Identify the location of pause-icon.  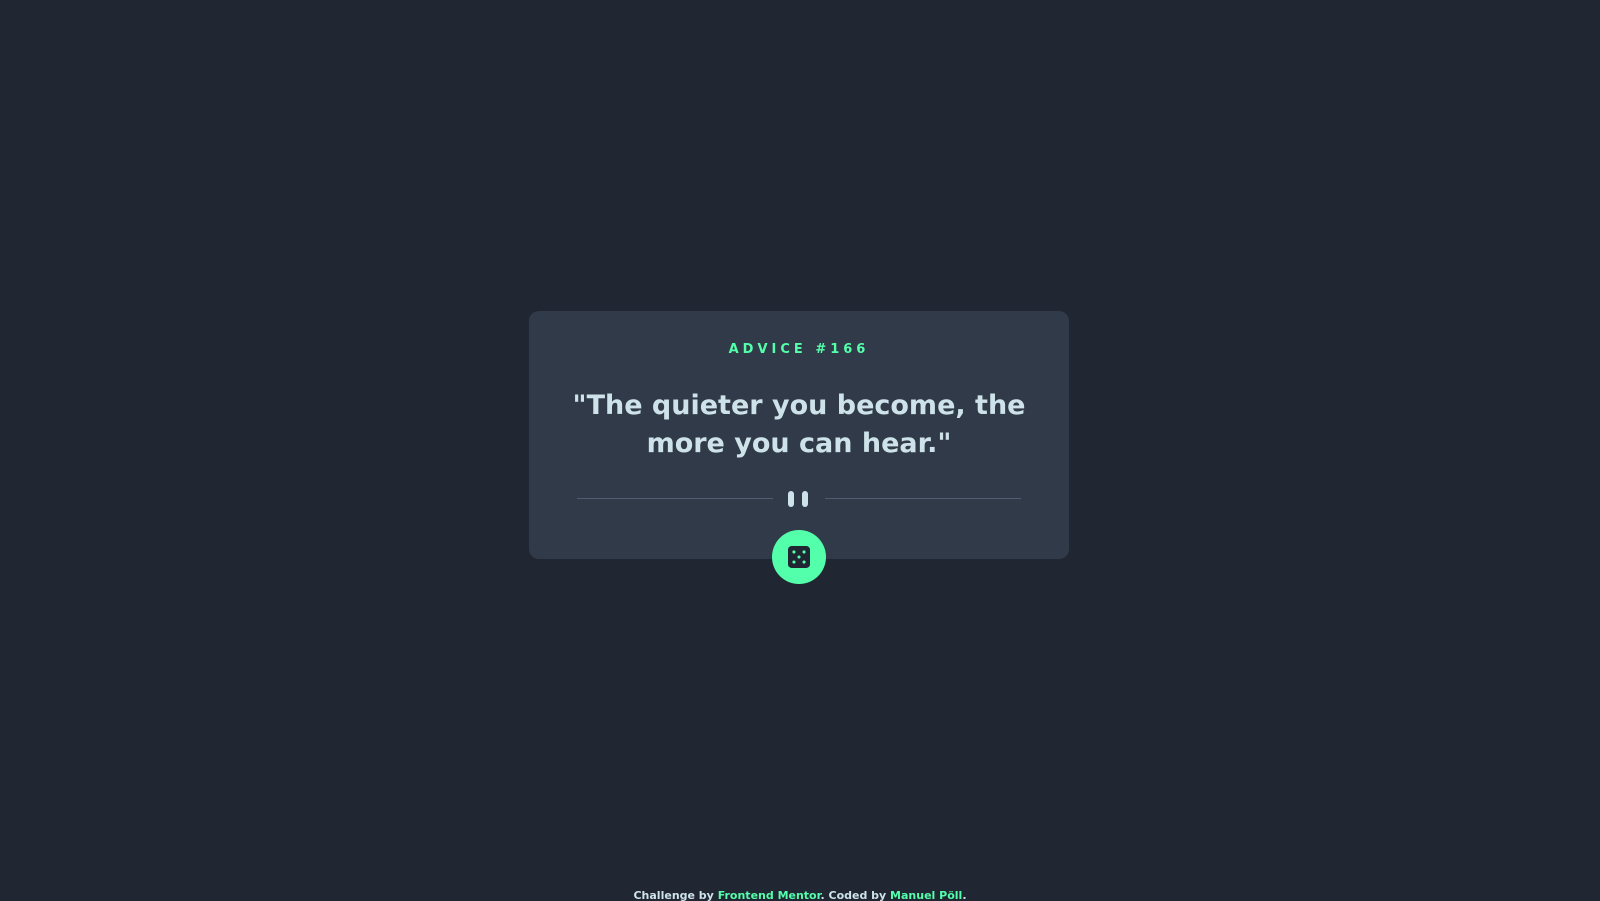
(799, 499).